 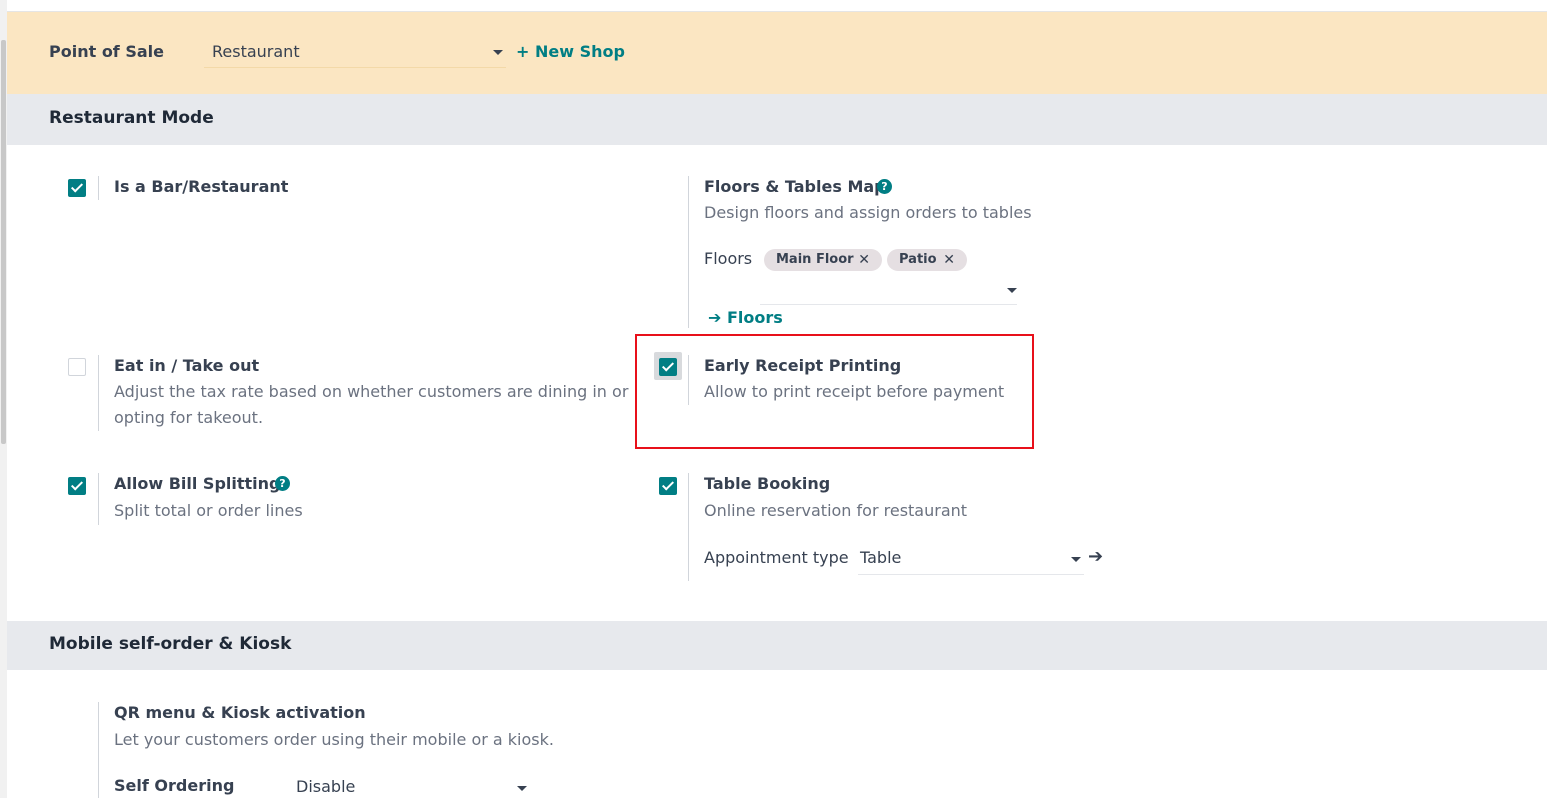 What do you see at coordinates (881, 557) in the screenshot?
I see `appointment-type-value: Table` at bounding box center [881, 557].